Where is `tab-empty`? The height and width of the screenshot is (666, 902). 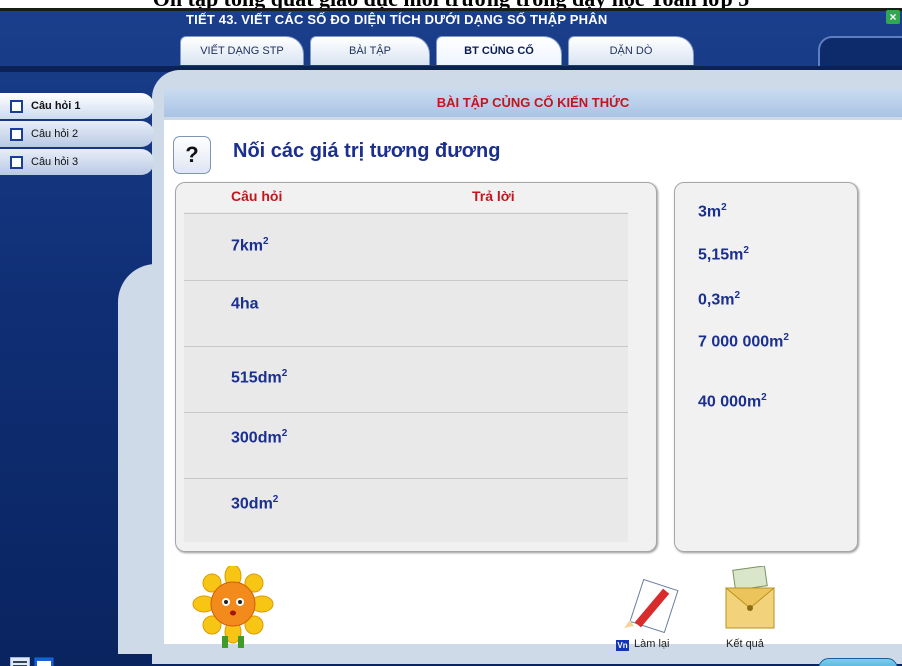
tab-empty is located at coordinates (860, 52).